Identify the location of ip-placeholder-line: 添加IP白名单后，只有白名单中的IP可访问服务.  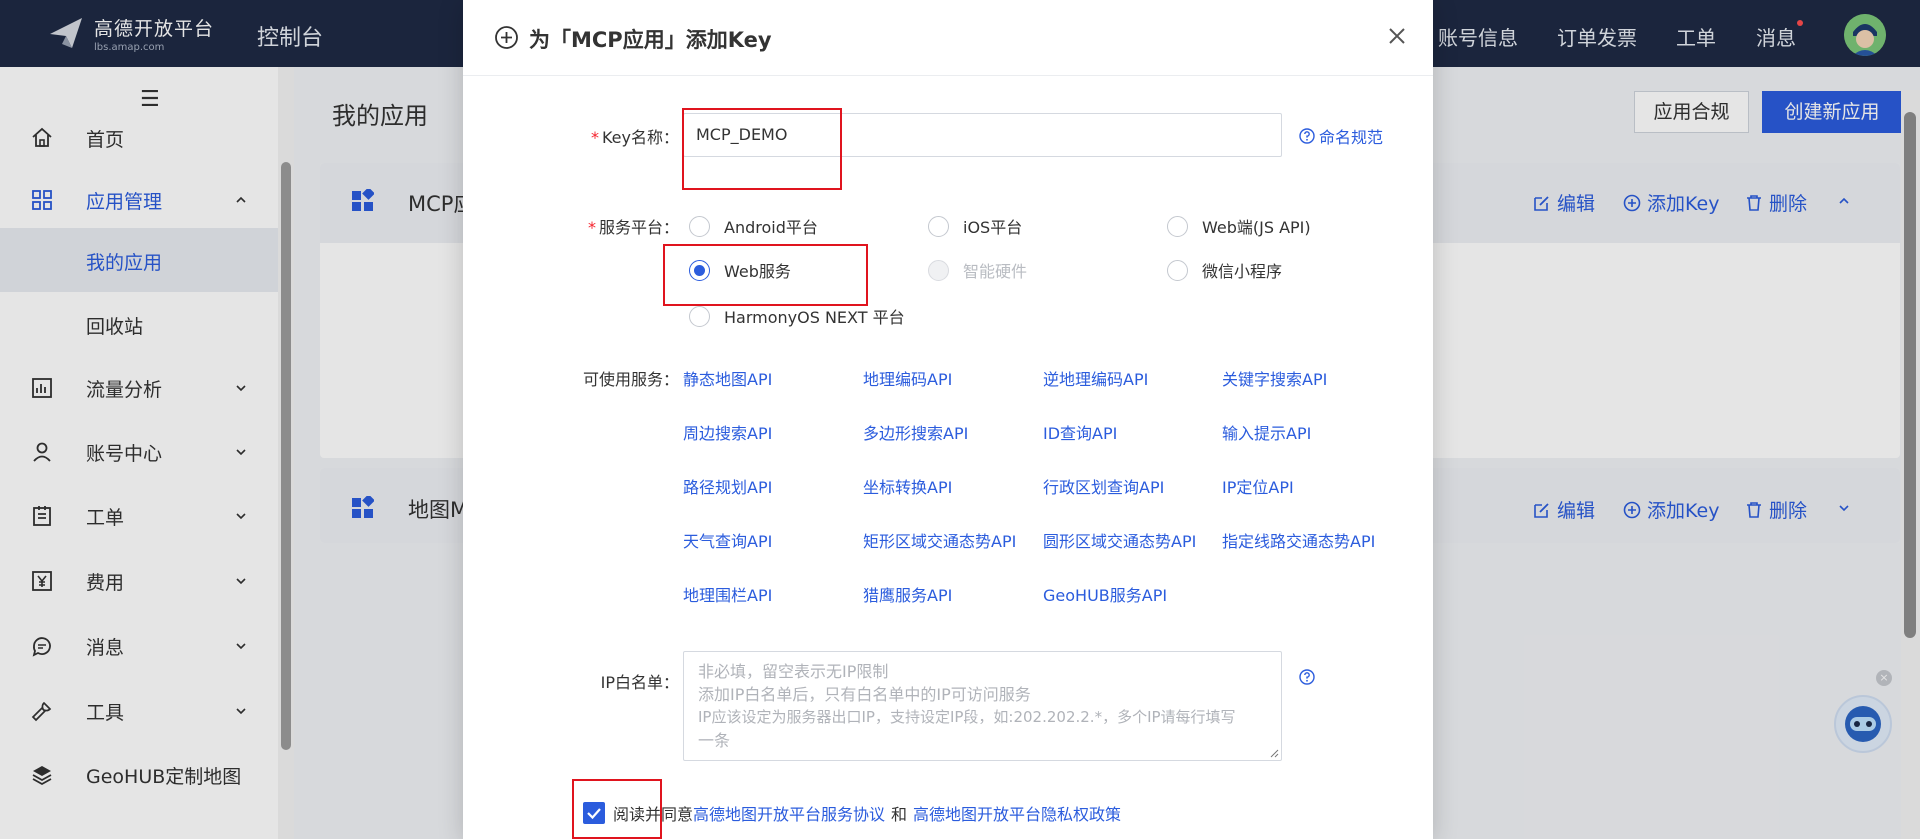
(864, 694).